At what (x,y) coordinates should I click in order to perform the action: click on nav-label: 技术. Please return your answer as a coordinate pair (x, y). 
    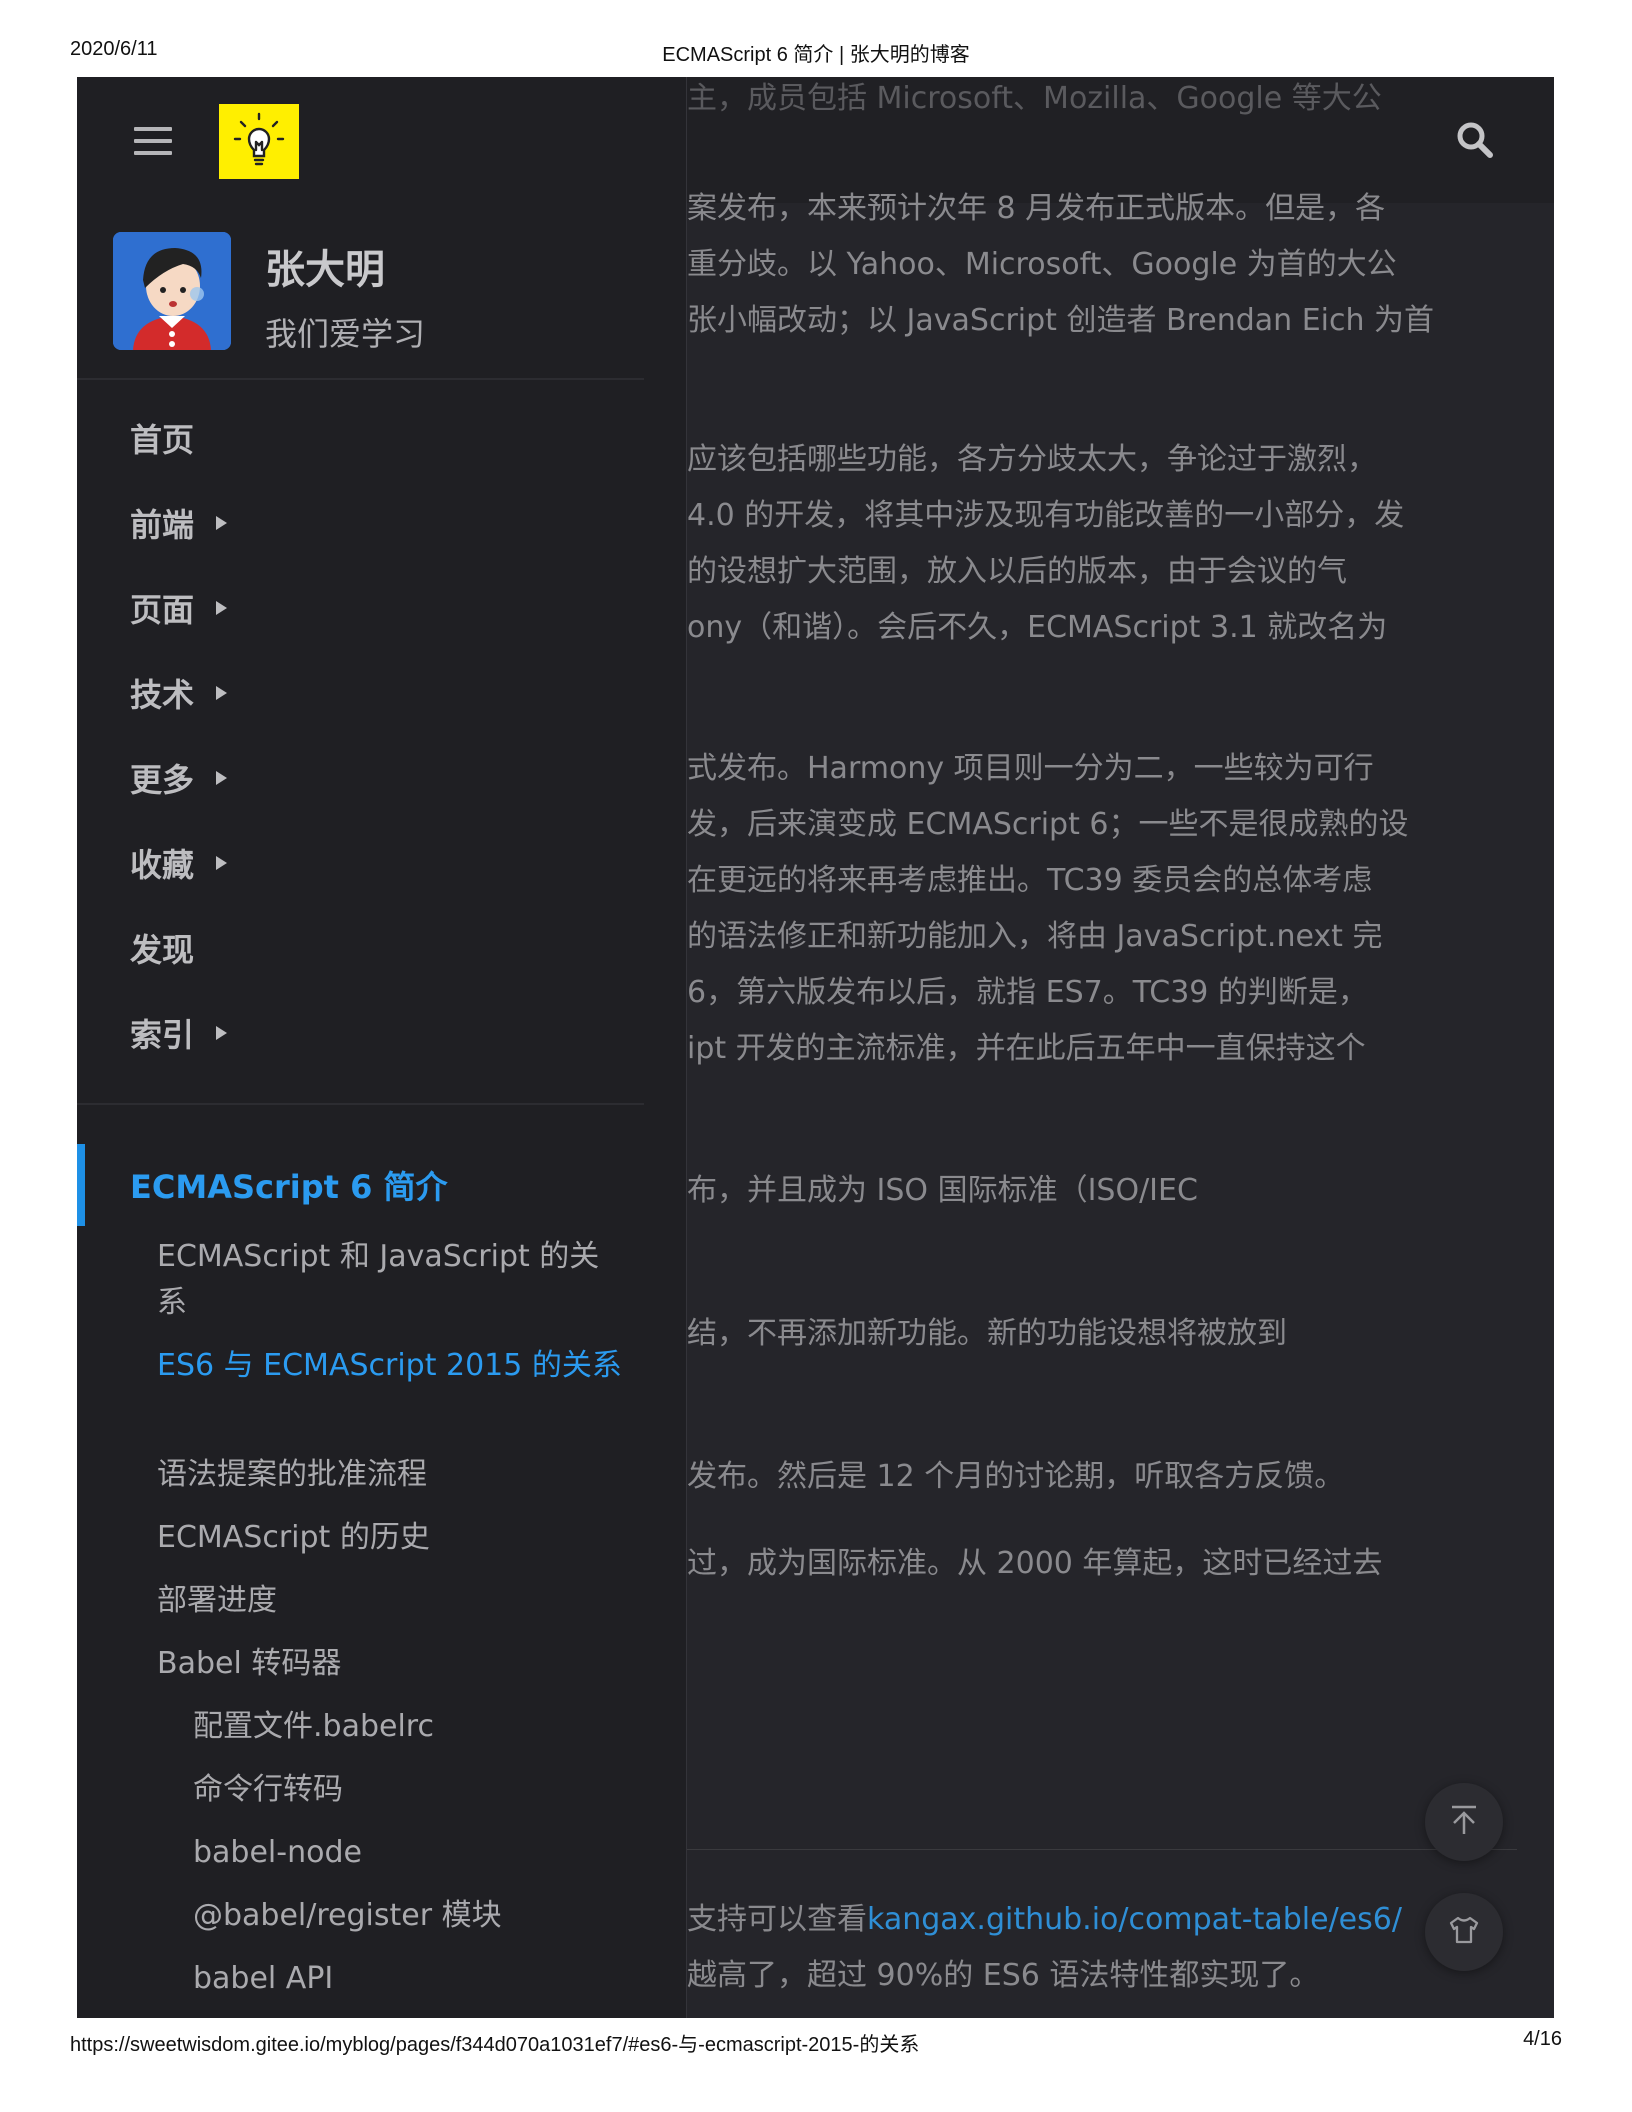
    Looking at the image, I should click on (162, 695).